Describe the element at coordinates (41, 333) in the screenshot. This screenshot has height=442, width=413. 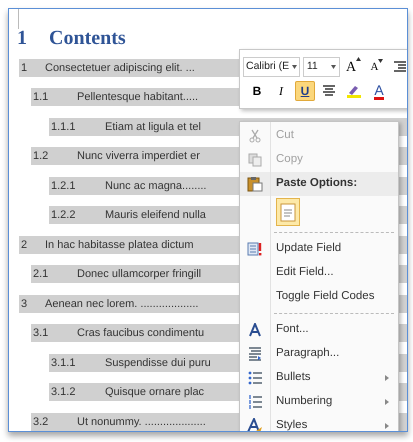
I see `toc-number: 3.1` at that location.